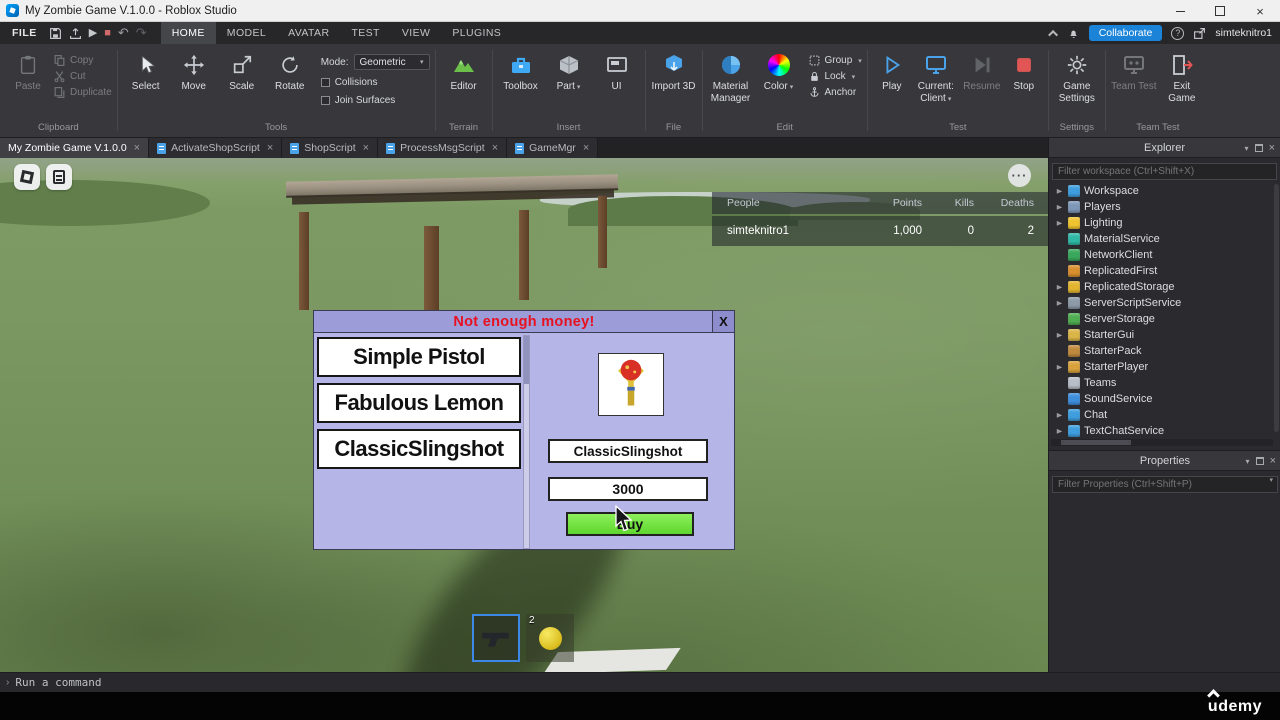  What do you see at coordinates (375, 82) in the screenshot?
I see `collisions-checkbox-row: Collisions` at bounding box center [375, 82].